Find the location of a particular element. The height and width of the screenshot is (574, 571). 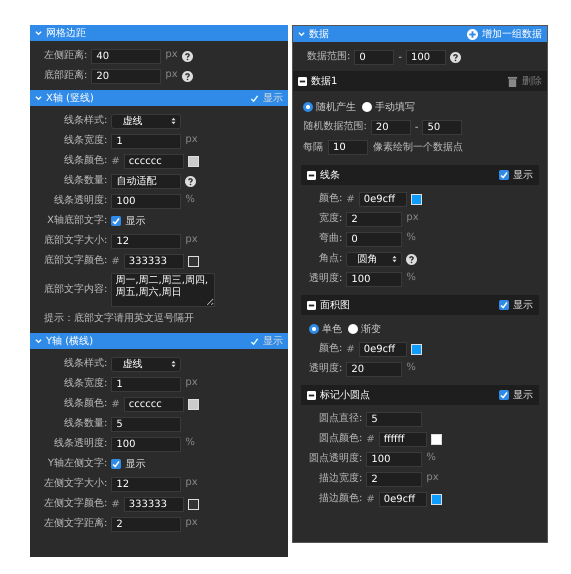

input-field: 自动适配 is located at coordinates (146, 181).